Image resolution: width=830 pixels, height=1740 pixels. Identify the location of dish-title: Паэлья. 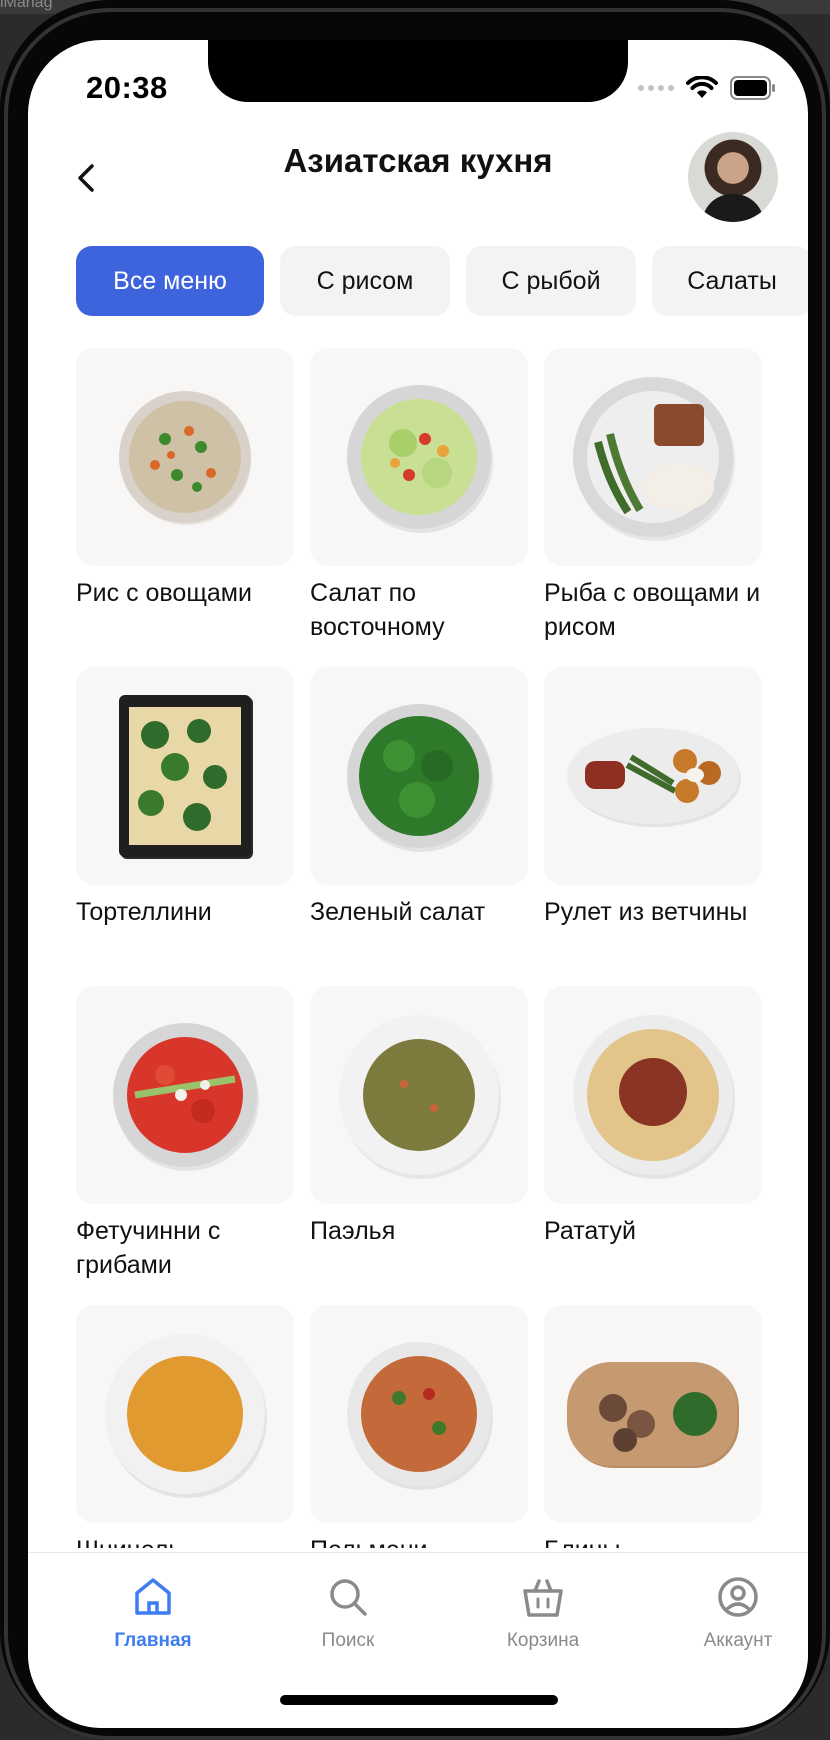
(353, 1231).